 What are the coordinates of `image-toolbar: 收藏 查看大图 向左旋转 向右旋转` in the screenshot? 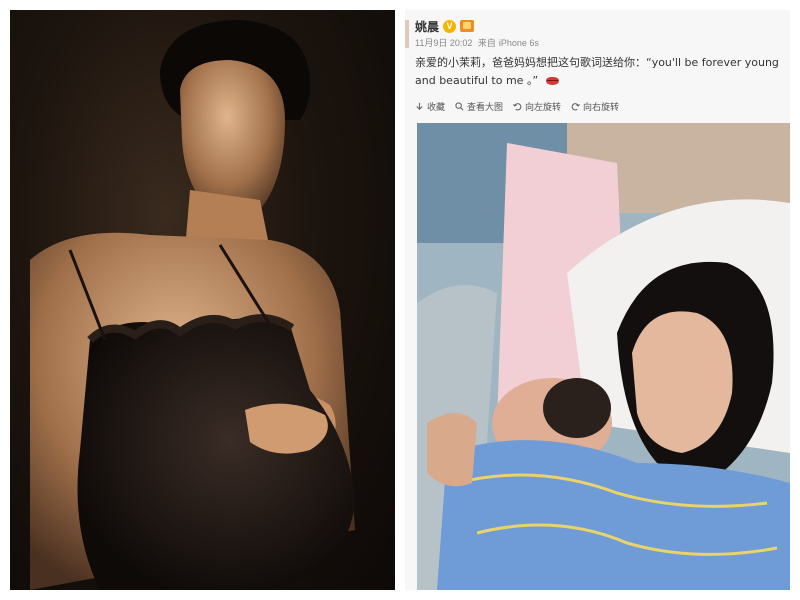 It's located at (597, 109).